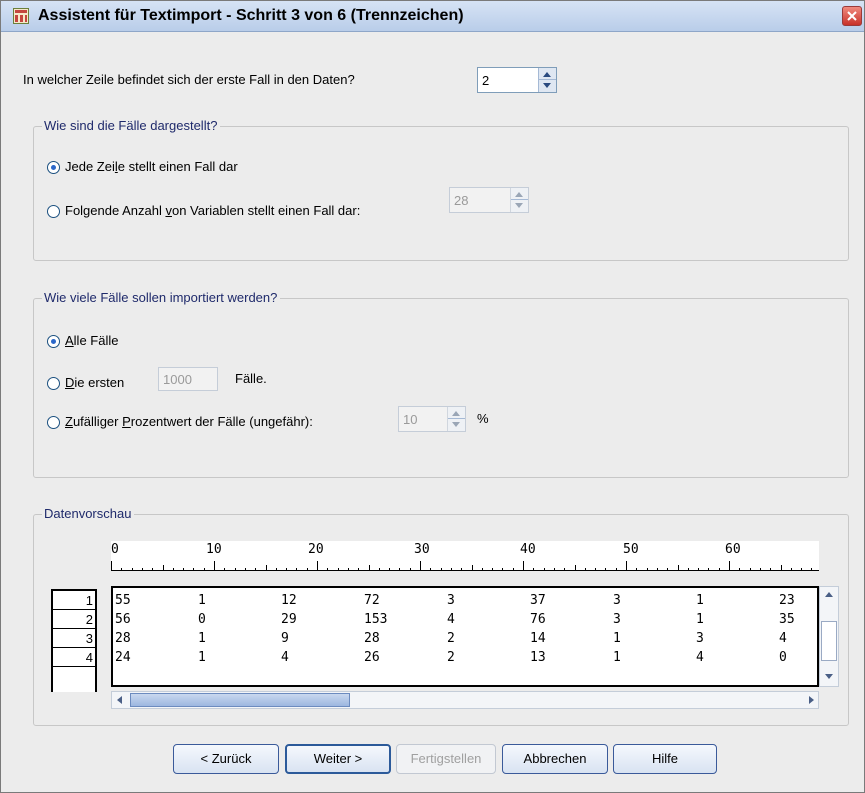  What do you see at coordinates (665, 759) in the screenshot?
I see `help-button: Hilfe` at bounding box center [665, 759].